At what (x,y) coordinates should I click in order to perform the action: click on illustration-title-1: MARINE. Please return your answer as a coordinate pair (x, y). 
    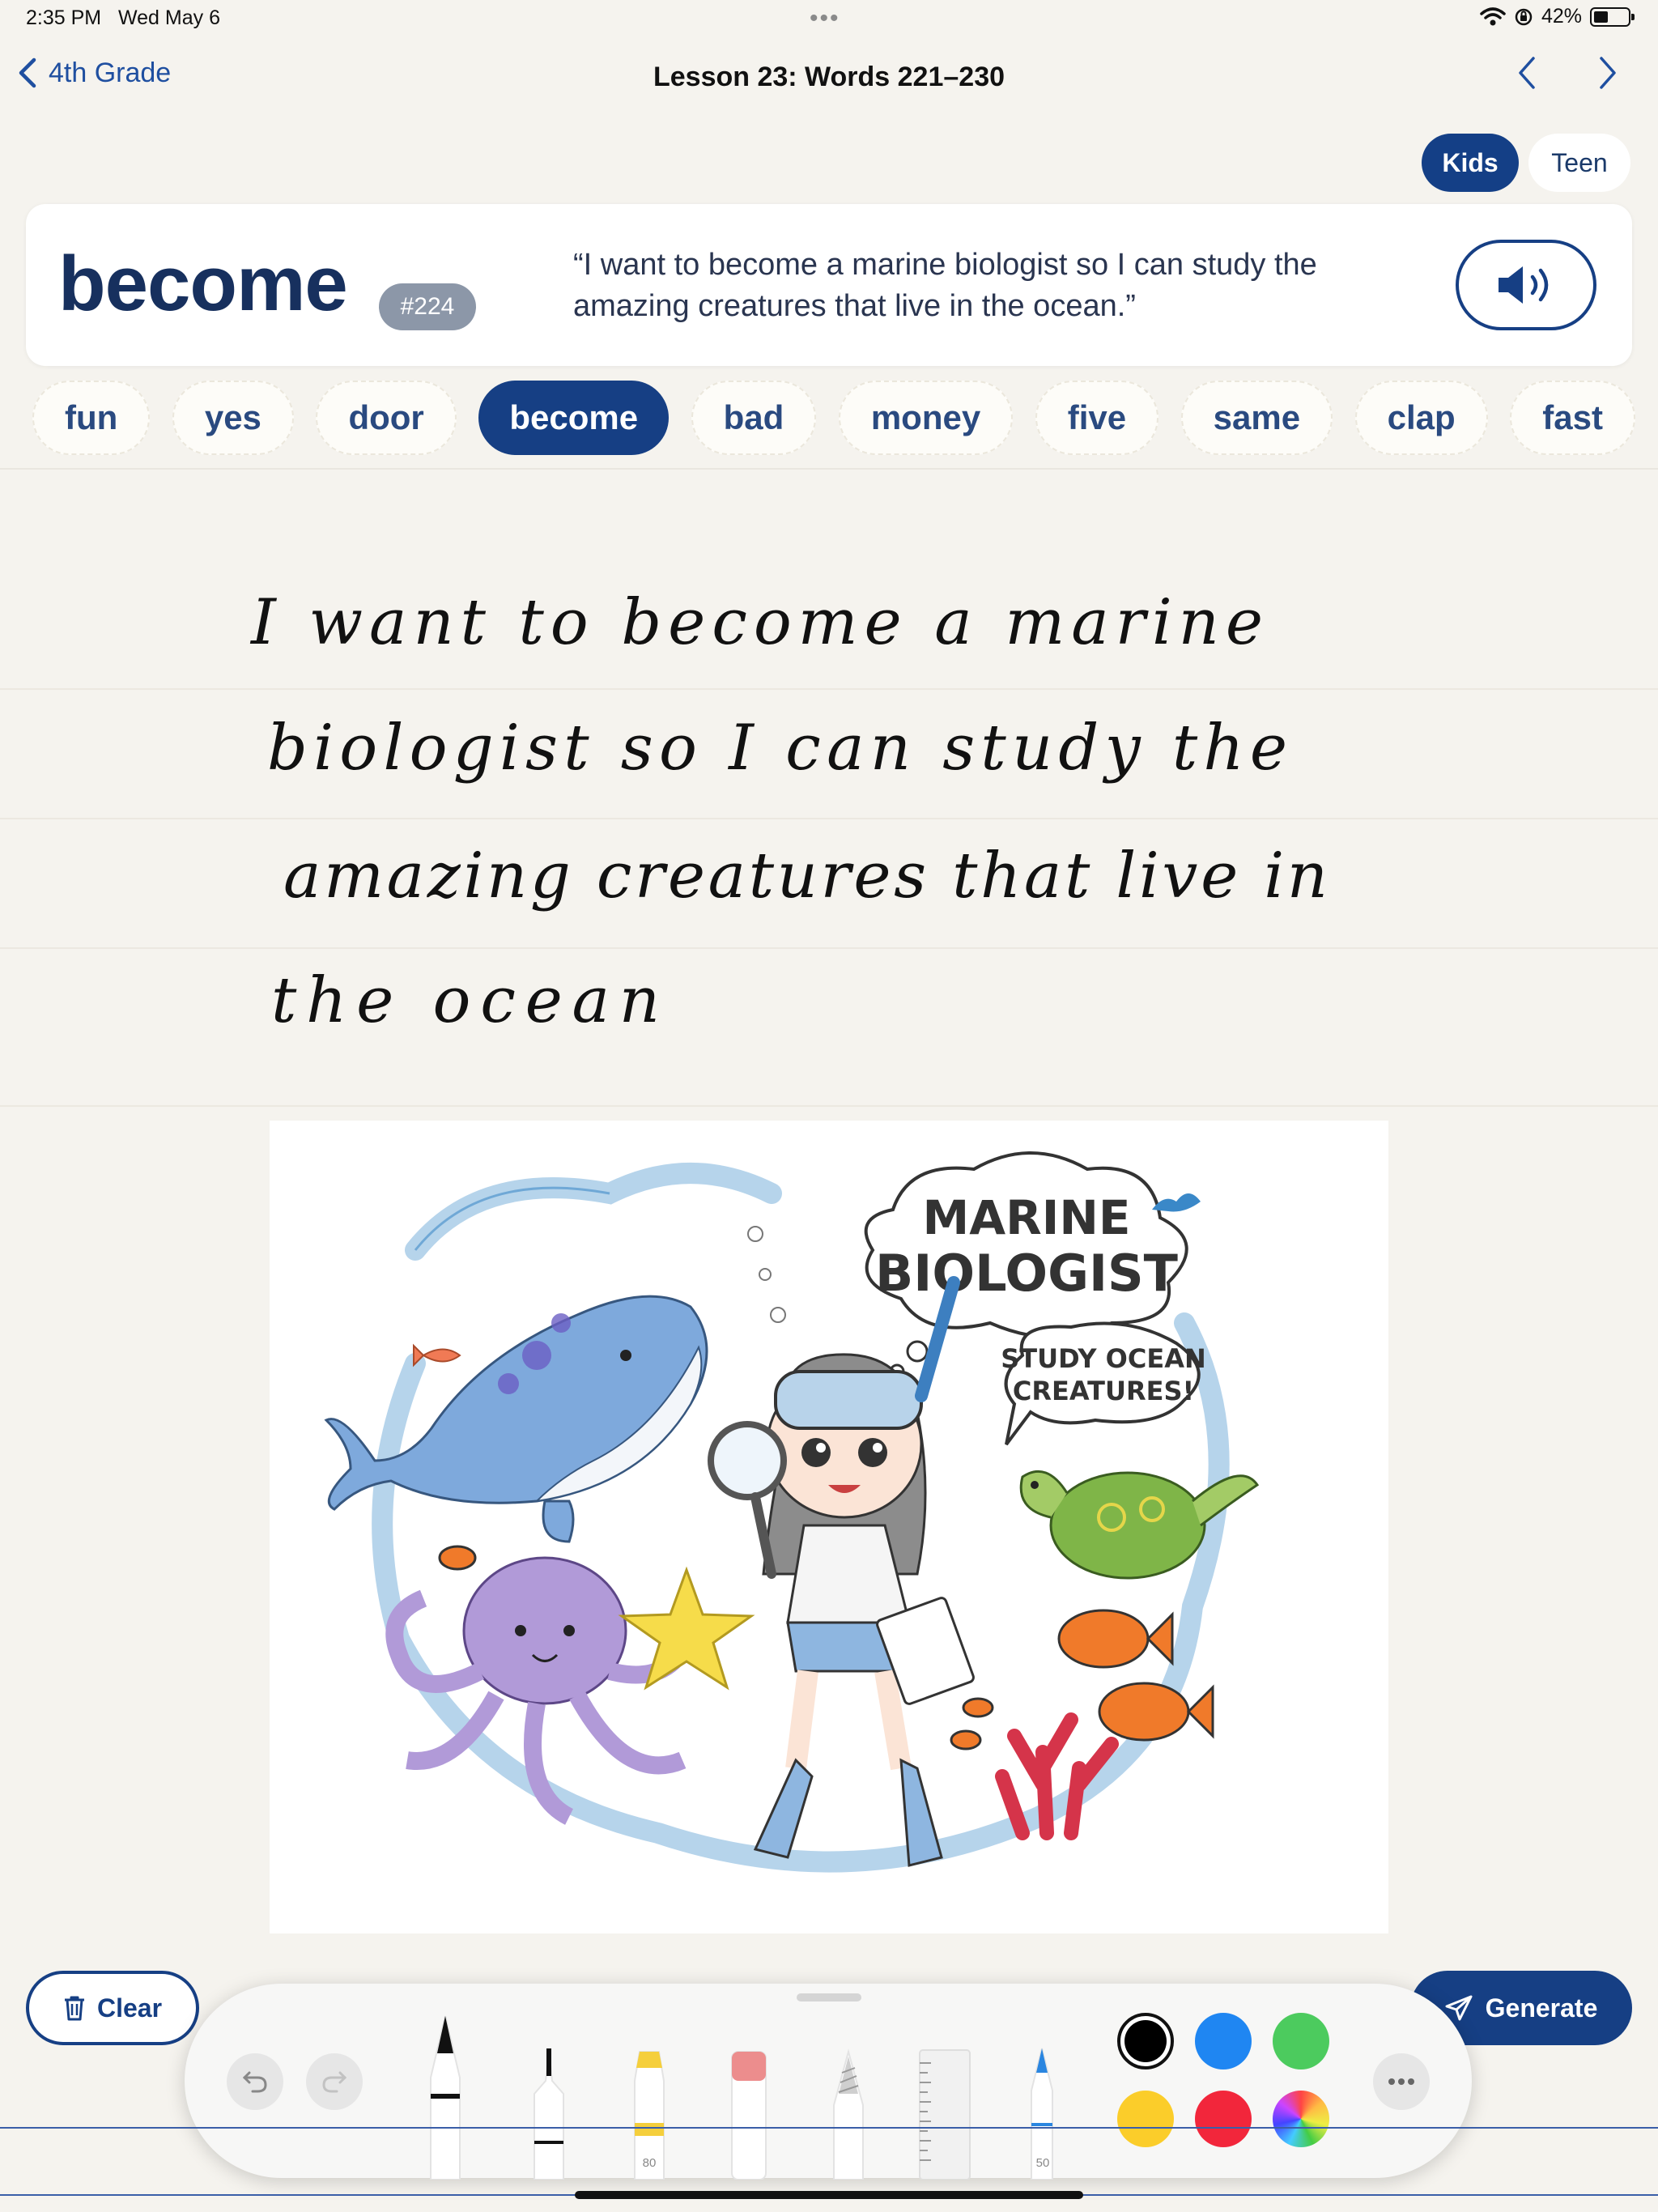
    Looking at the image, I should click on (1026, 1218).